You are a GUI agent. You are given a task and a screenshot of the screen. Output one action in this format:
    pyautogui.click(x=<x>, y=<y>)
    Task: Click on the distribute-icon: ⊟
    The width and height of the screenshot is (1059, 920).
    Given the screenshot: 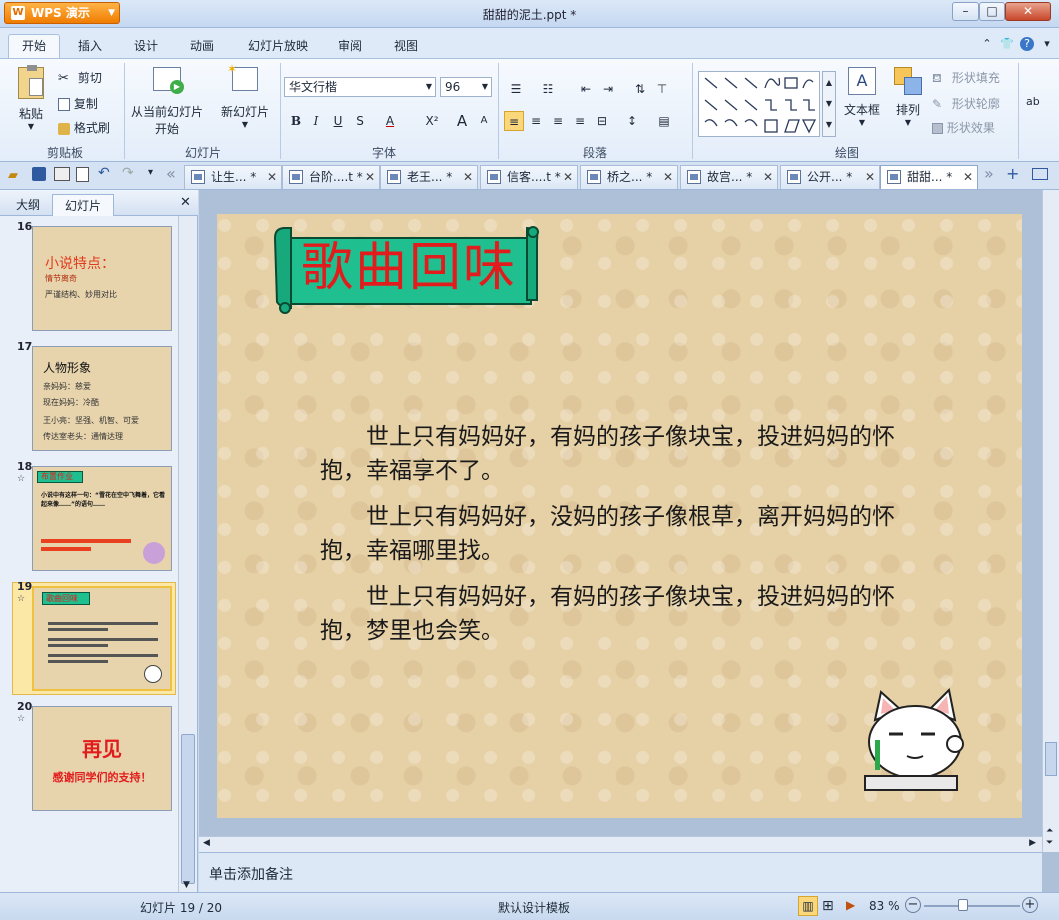 What is the action you would take?
    pyautogui.click(x=602, y=121)
    